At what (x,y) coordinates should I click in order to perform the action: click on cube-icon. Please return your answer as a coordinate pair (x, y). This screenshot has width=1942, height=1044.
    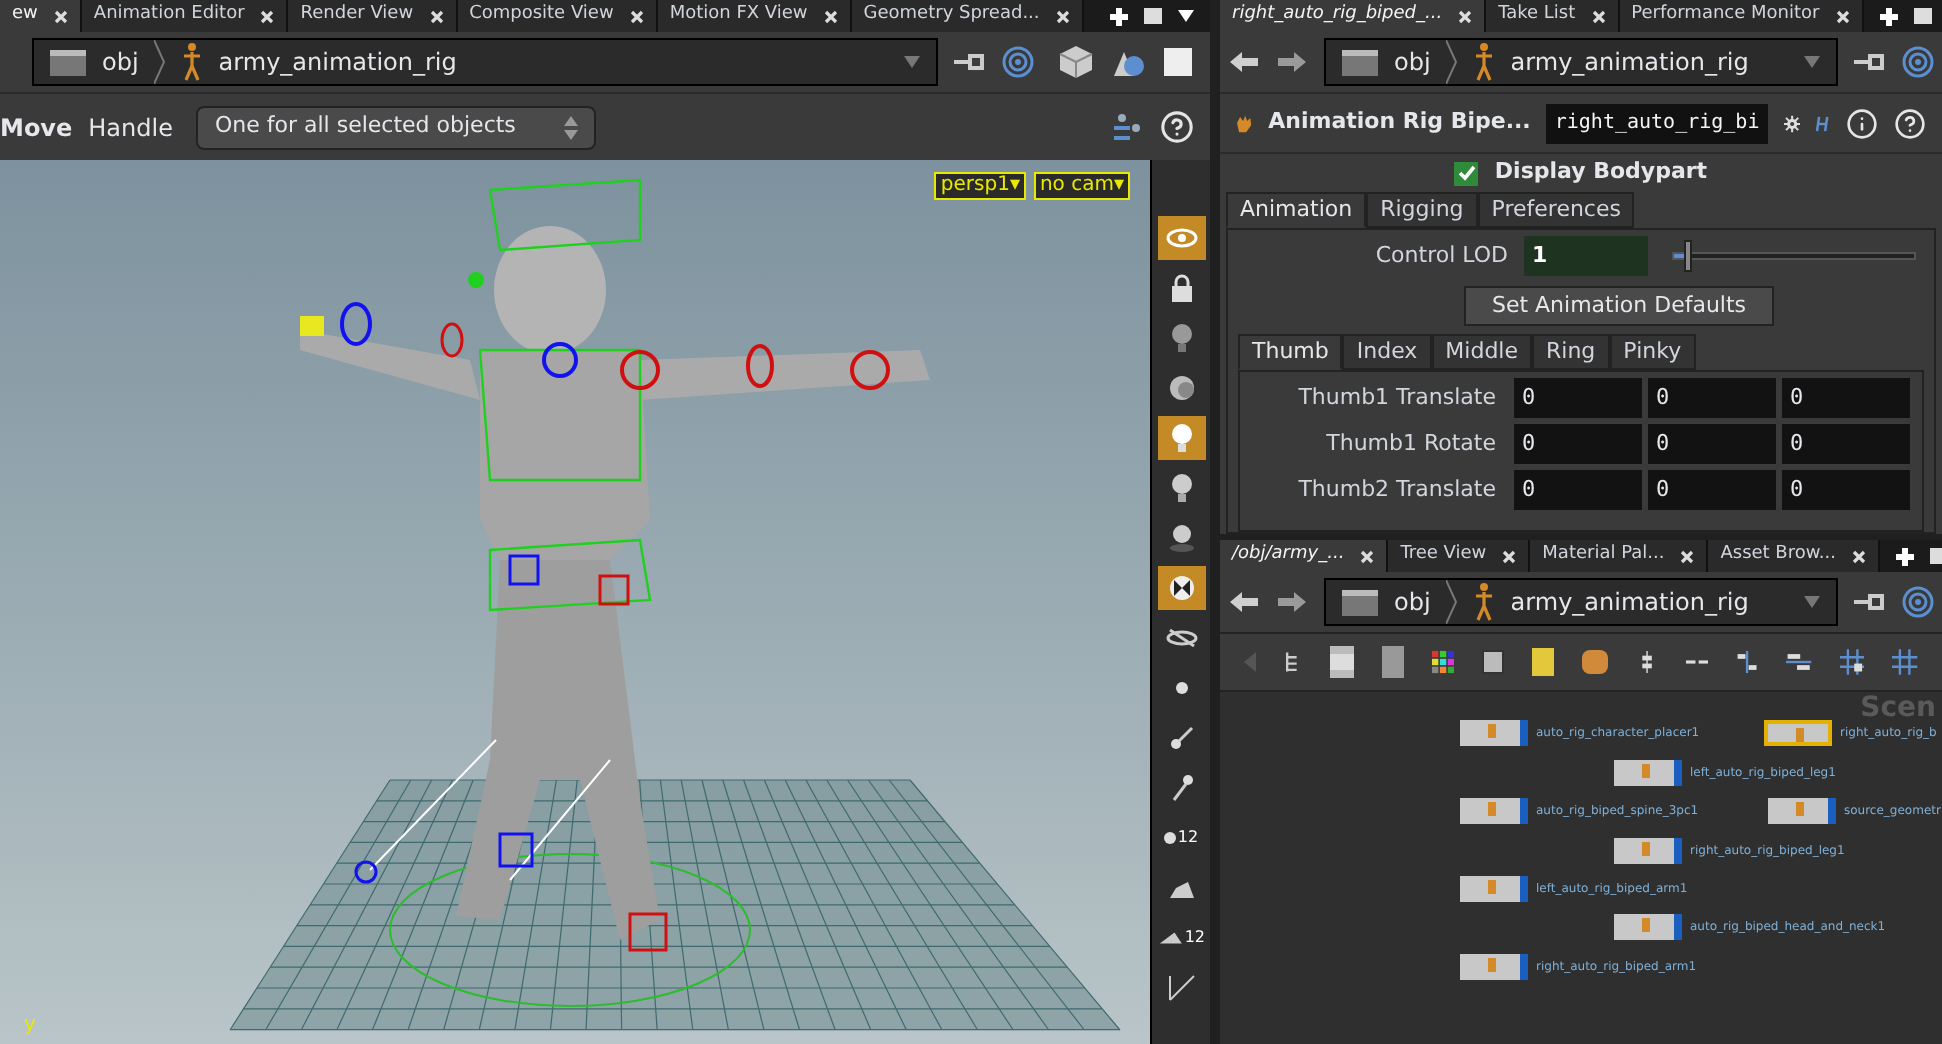
    Looking at the image, I should click on (1076, 62).